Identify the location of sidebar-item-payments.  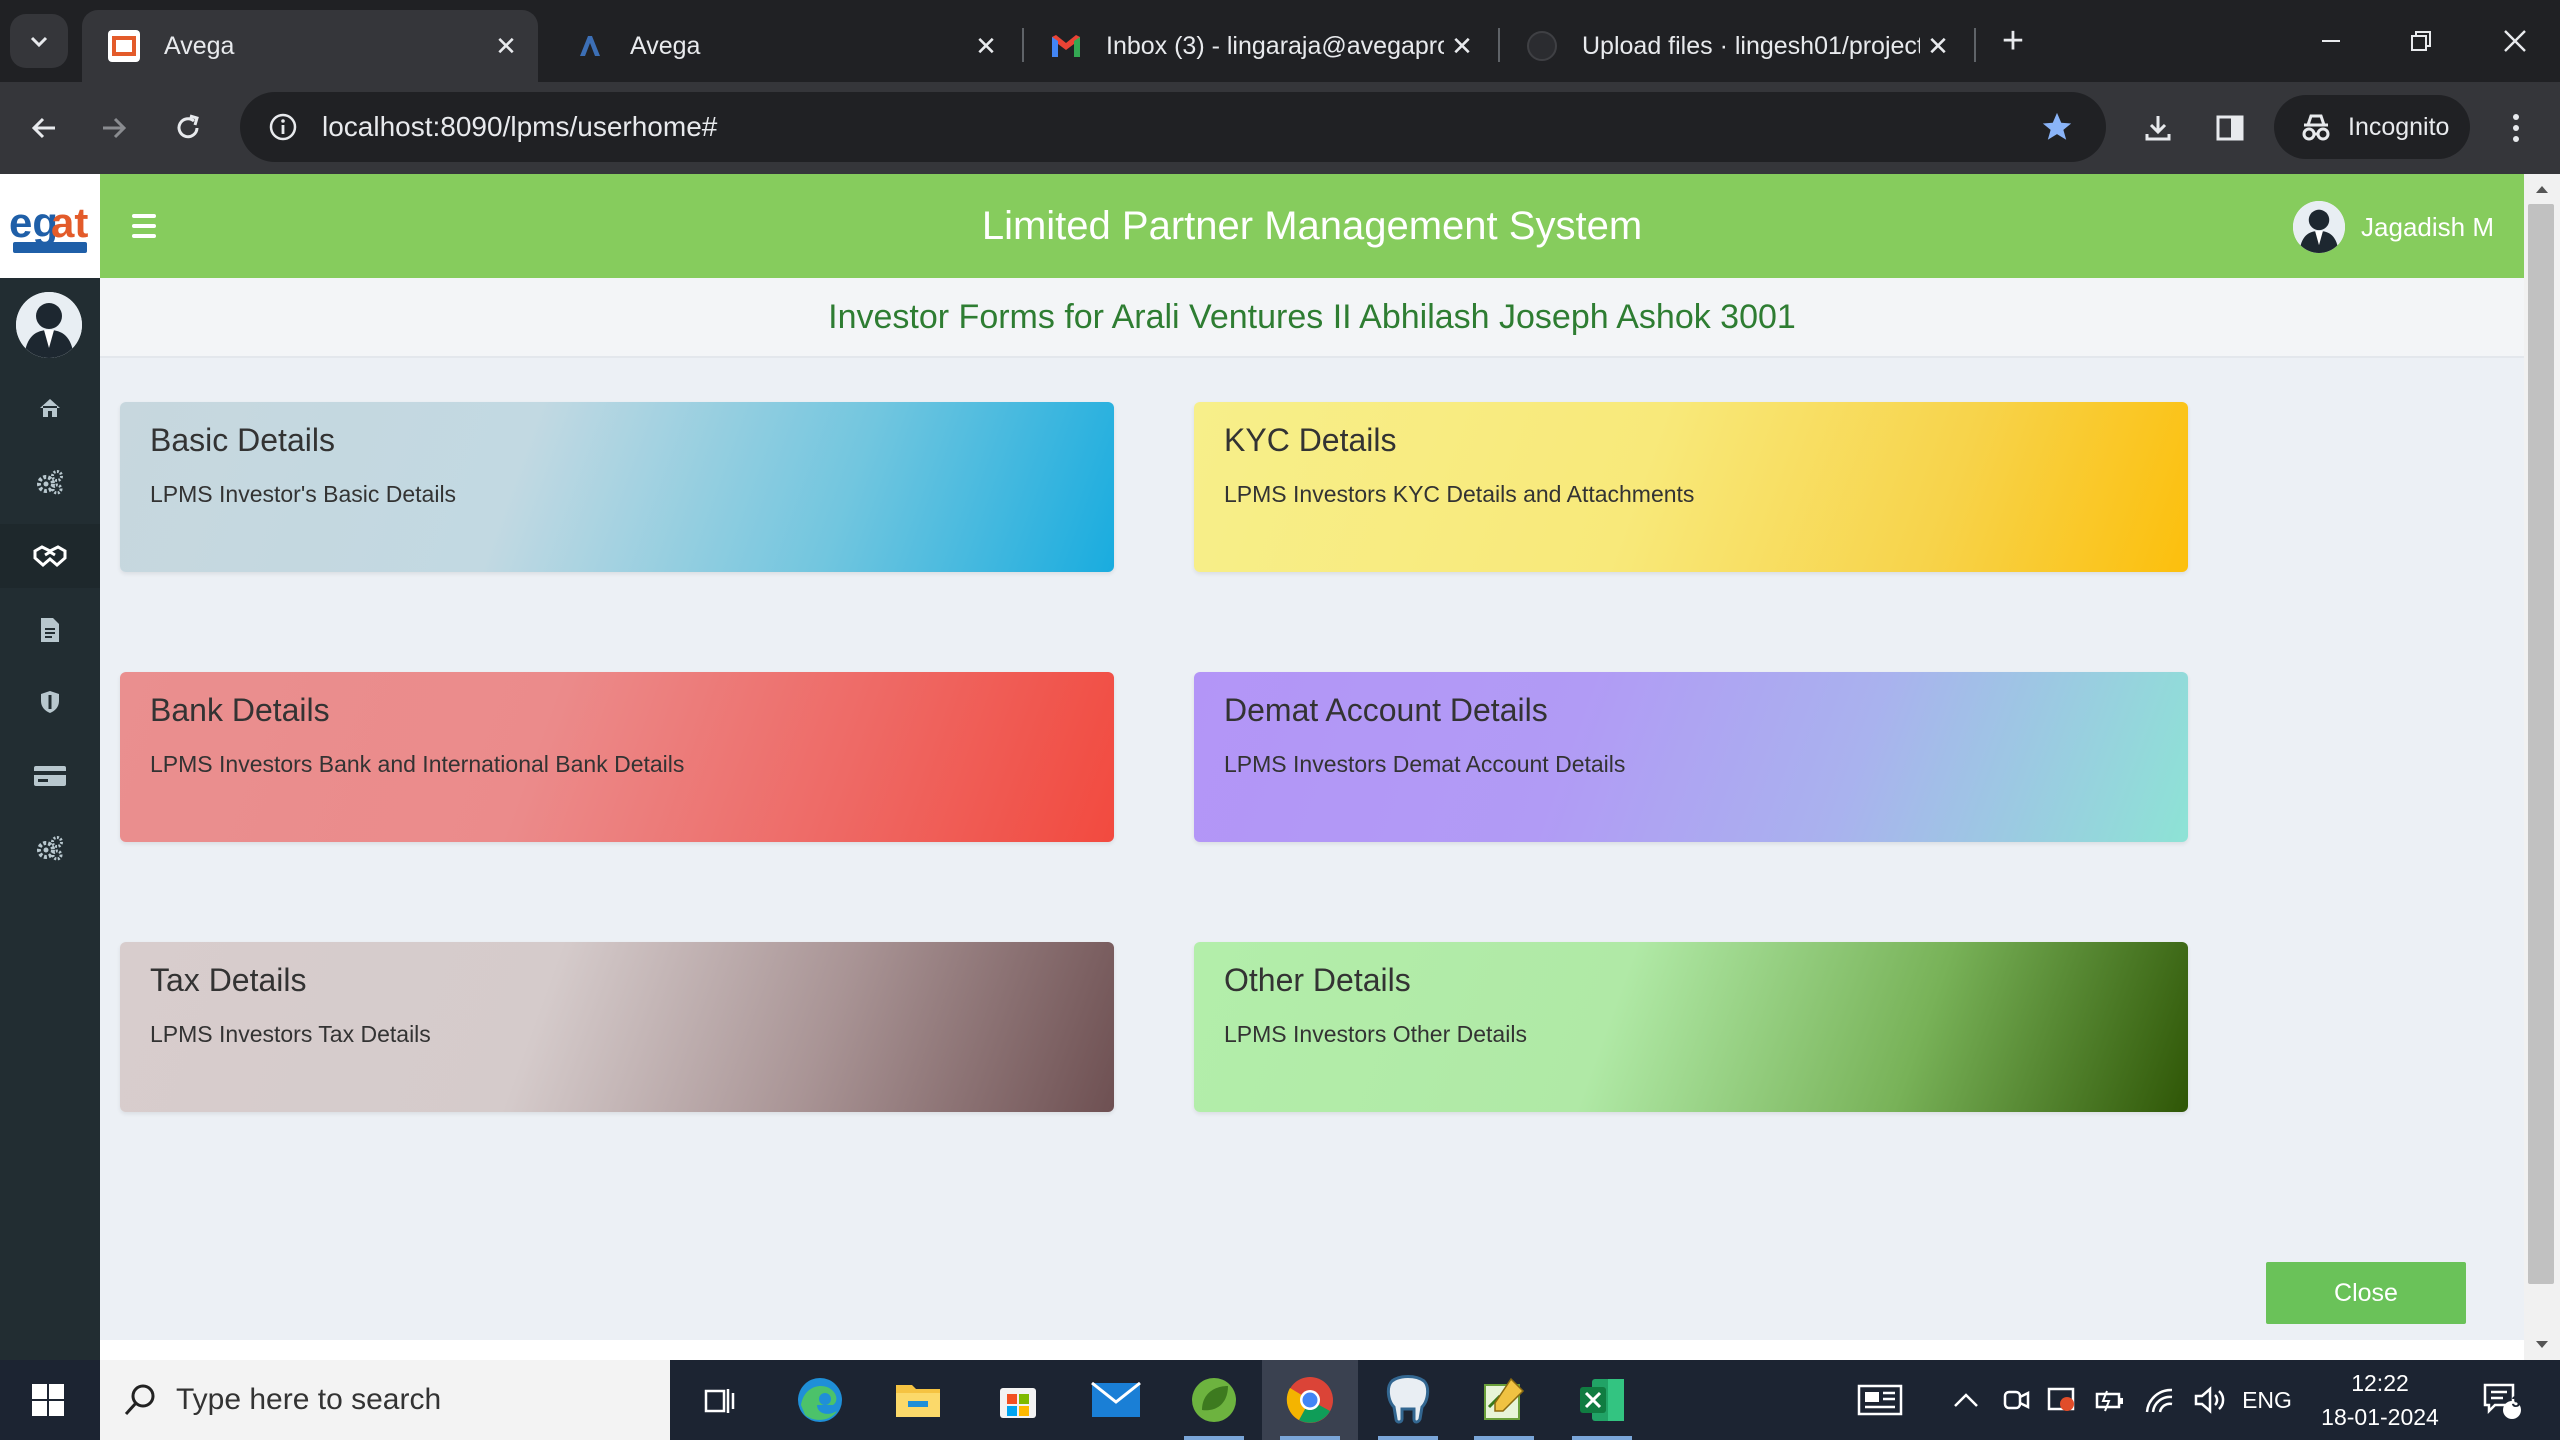
(50, 776).